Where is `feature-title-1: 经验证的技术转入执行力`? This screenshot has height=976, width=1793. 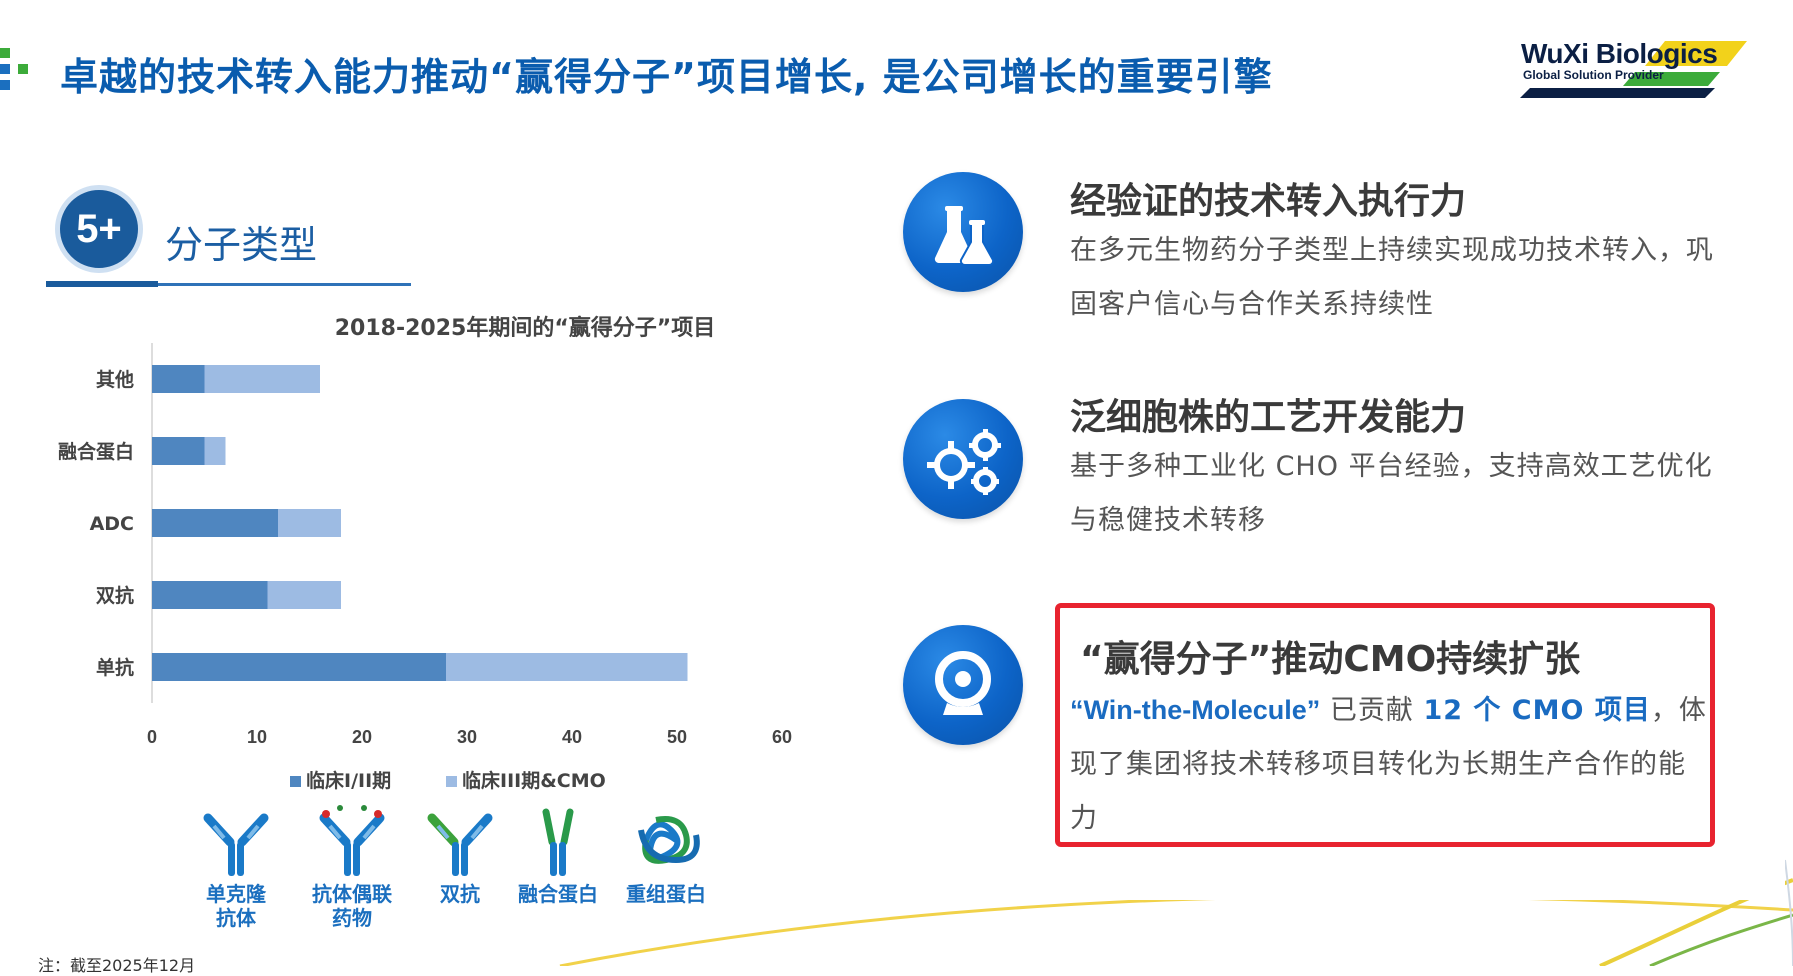 feature-title-1: 经验证的技术转入执行力 is located at coordinates (1268, 201).